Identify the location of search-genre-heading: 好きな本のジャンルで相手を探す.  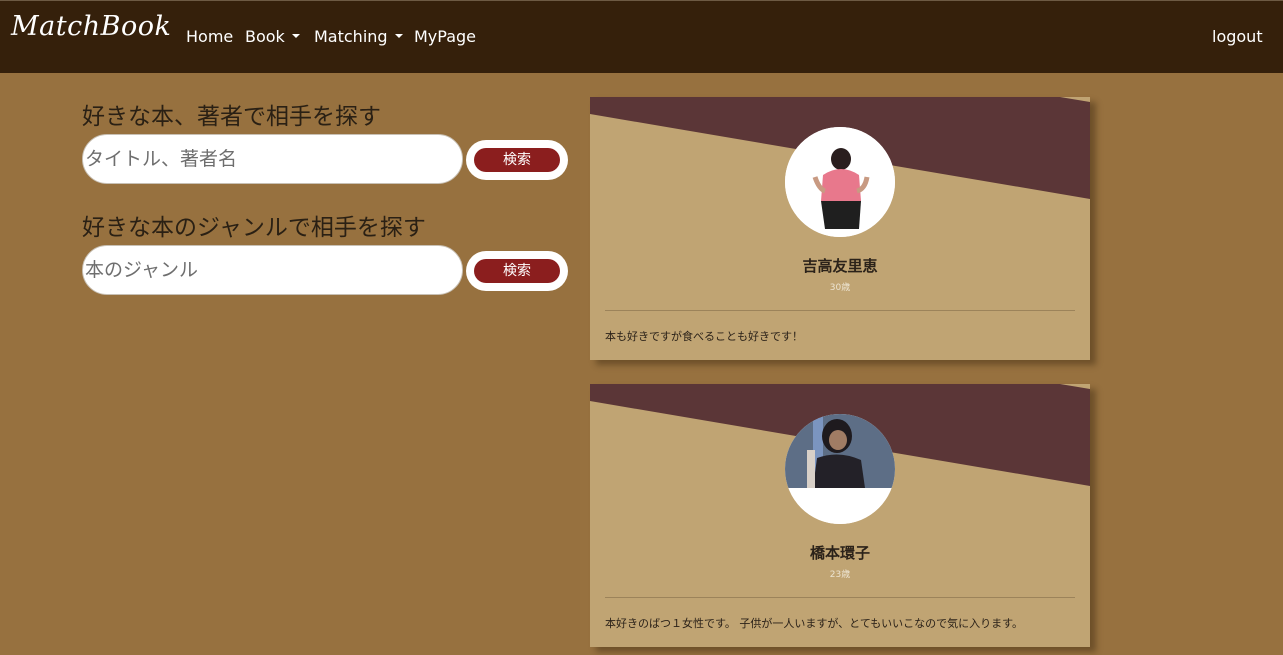
(254, 228).